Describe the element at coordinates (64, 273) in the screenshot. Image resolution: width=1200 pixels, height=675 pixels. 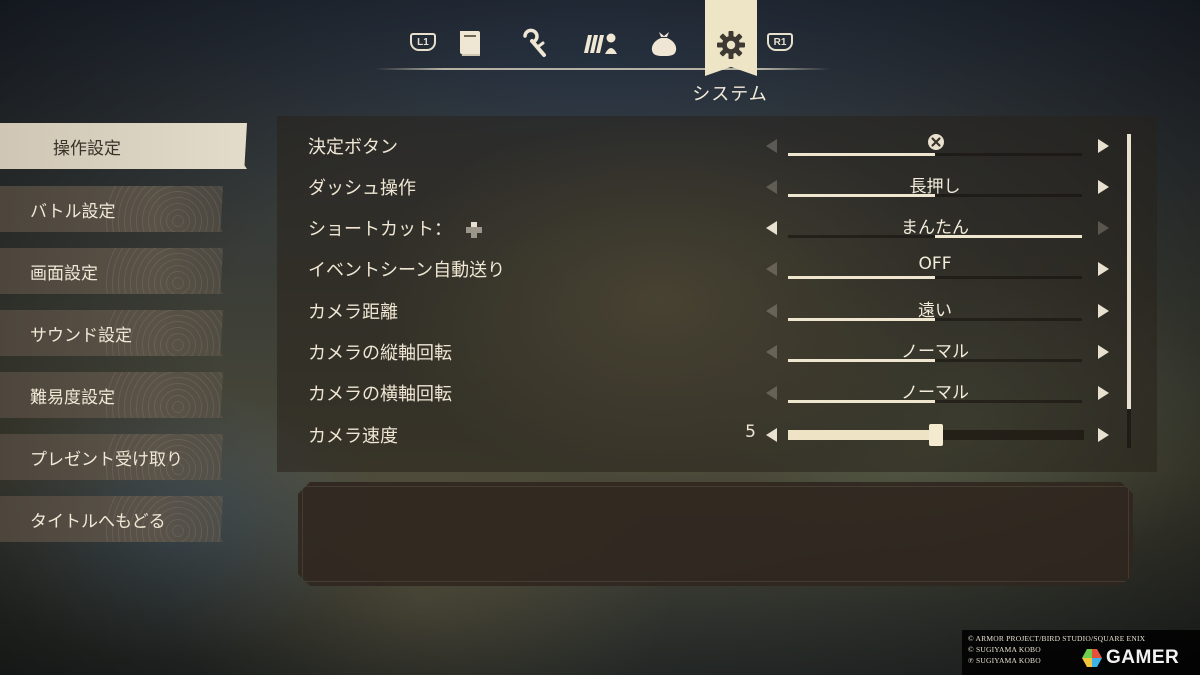
I see `sidebar-item-label: 画面設定` at that location.